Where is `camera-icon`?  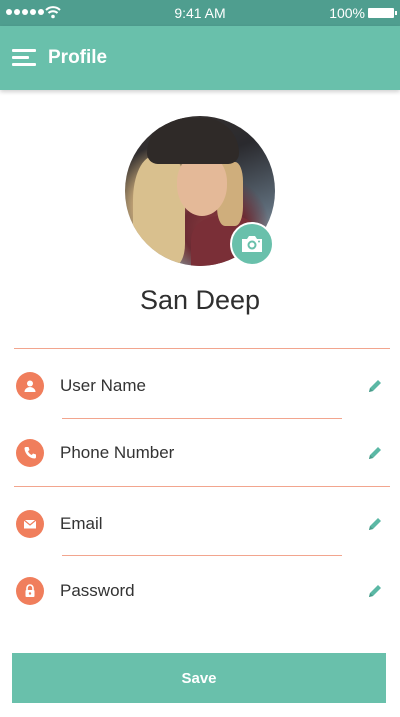
camera-icon is located at coordinates (252, 244).